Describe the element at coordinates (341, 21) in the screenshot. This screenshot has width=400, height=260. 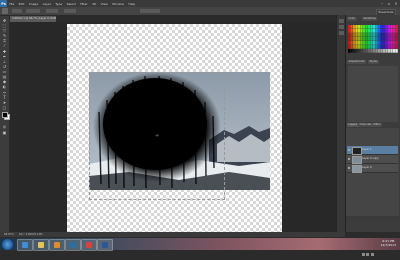
I see `history-panel-icon` at that location.